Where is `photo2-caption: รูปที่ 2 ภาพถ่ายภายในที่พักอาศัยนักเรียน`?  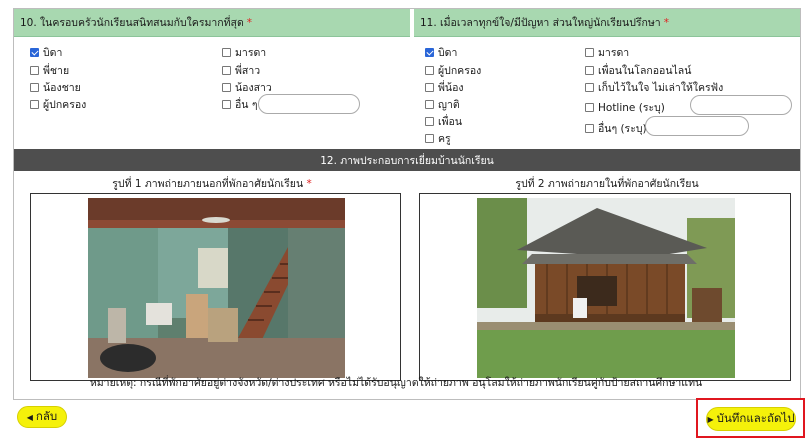
photo2-caption: รูปที่ 2 ภาพถ่ายภายในที่พักอาศัยนักเรียน is located at coordinates (607, 184).